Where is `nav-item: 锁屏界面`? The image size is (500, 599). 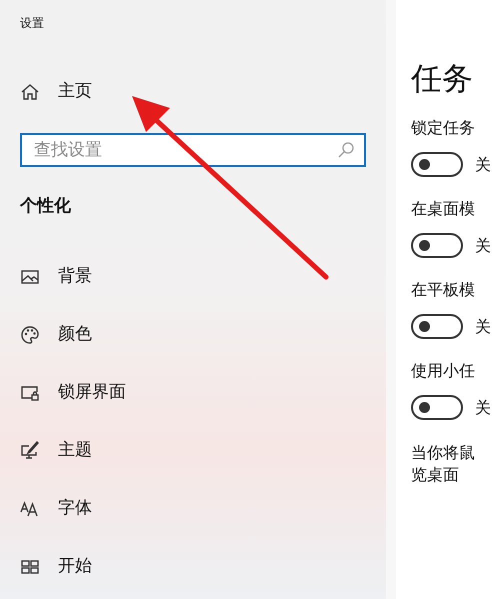
nav-item: 锁屏界面 is located at coordinates (92, 393).